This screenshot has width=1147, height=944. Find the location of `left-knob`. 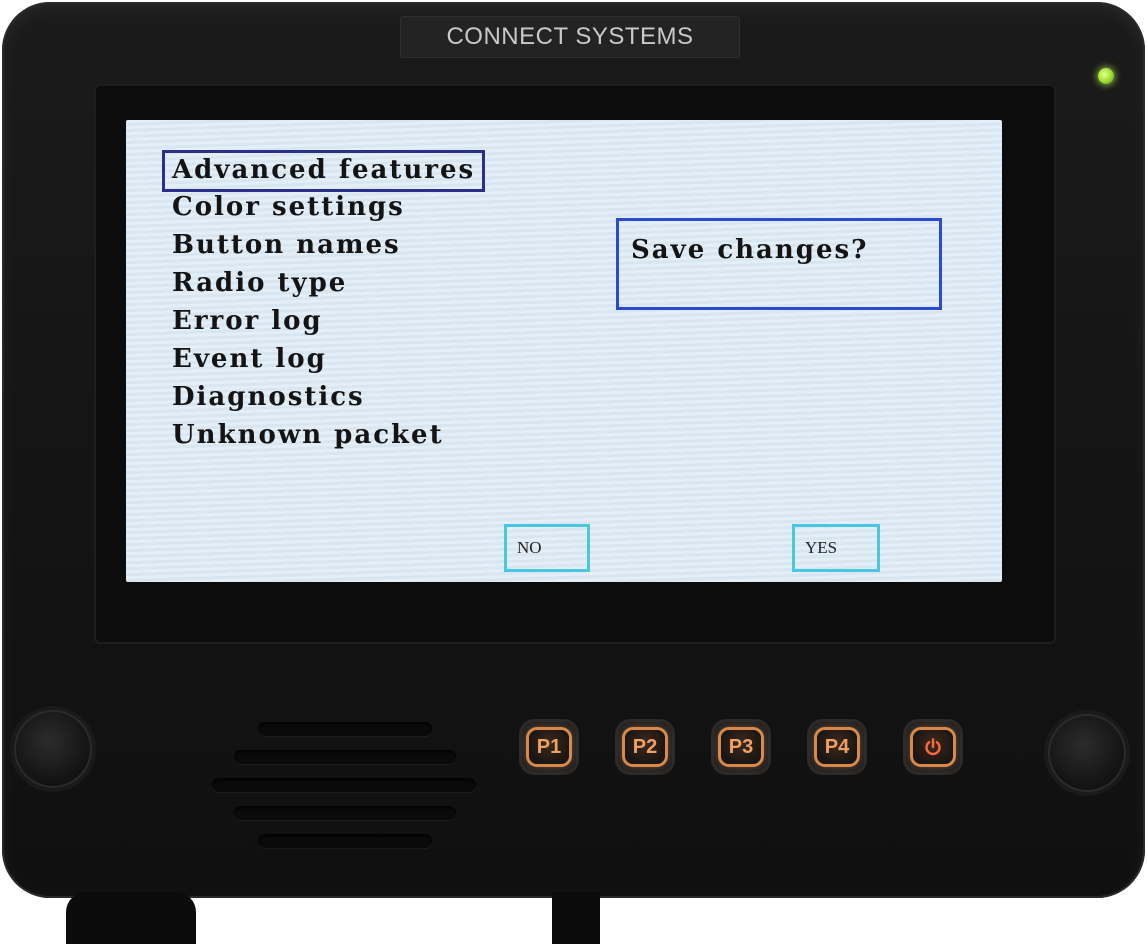

left-knob is located at coordinates (53, 749).